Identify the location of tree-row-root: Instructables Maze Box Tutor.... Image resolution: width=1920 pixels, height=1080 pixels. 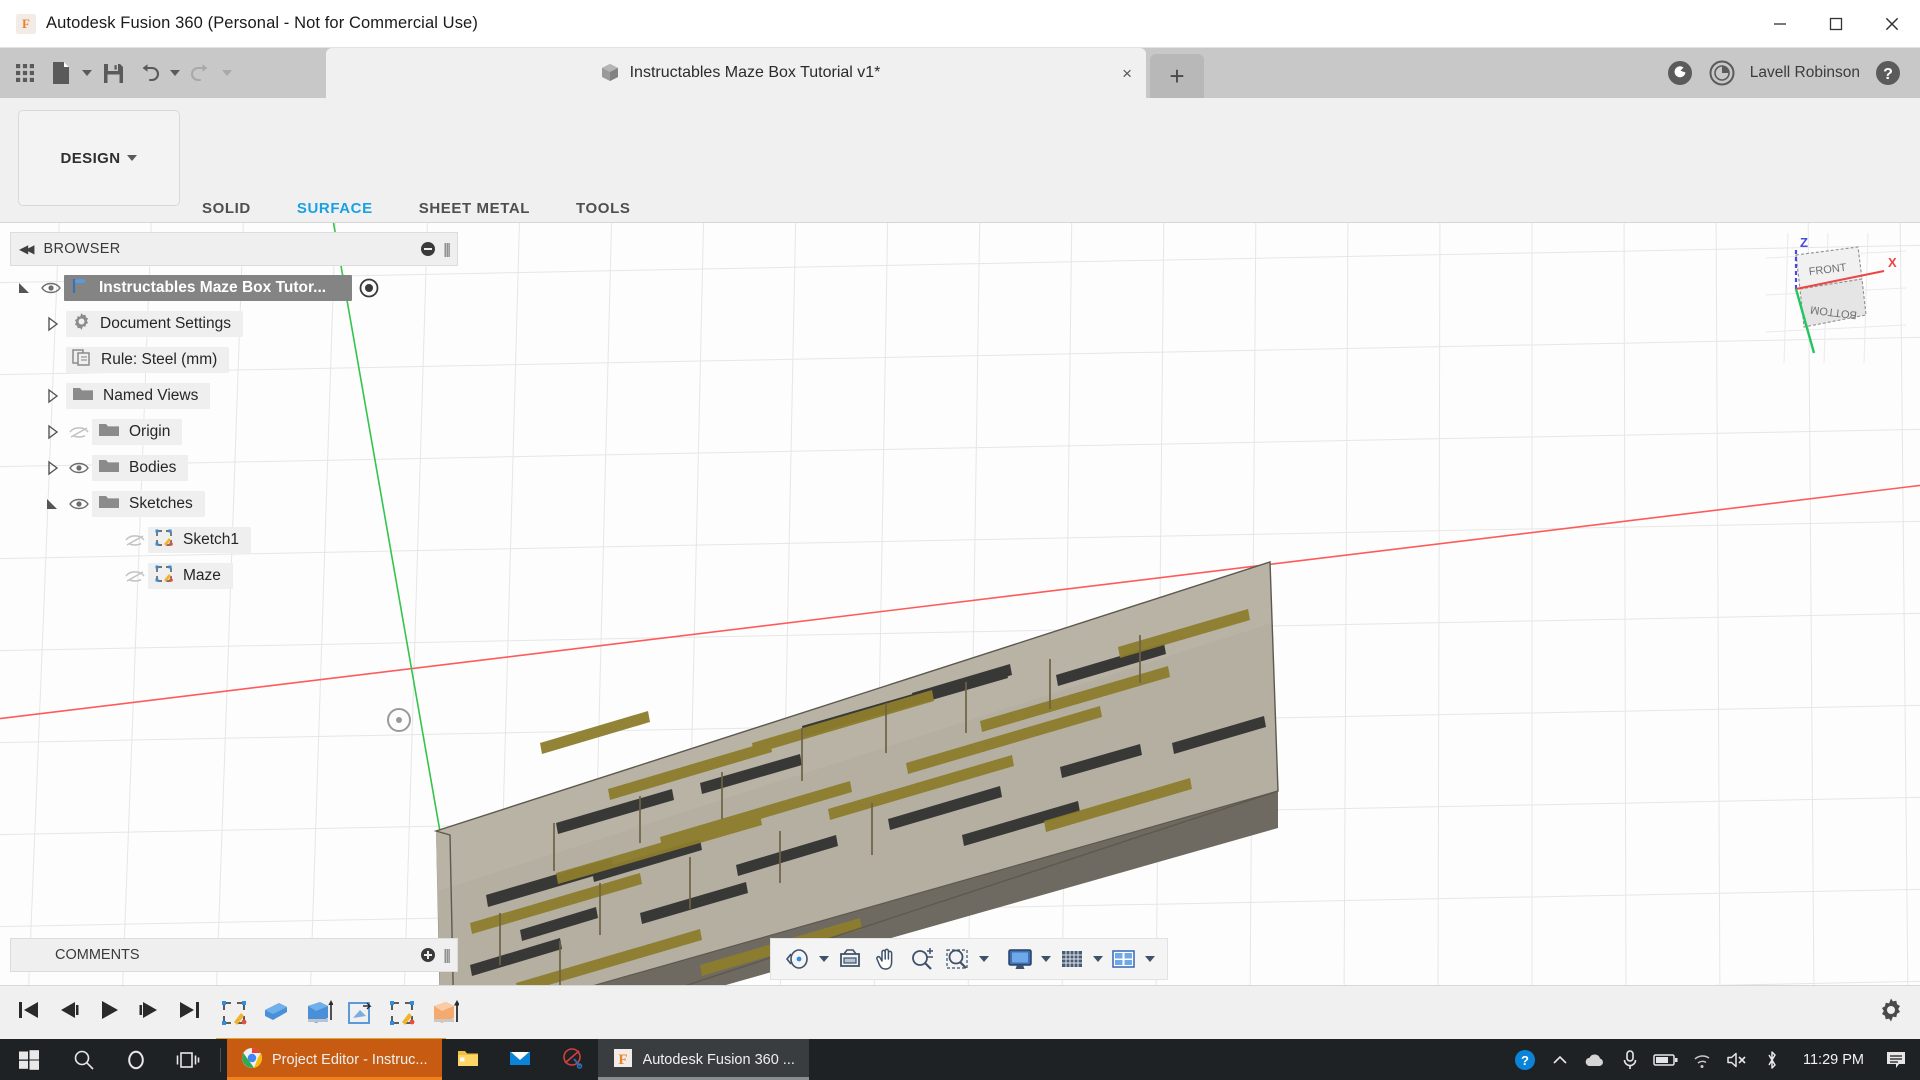
(234, 288).